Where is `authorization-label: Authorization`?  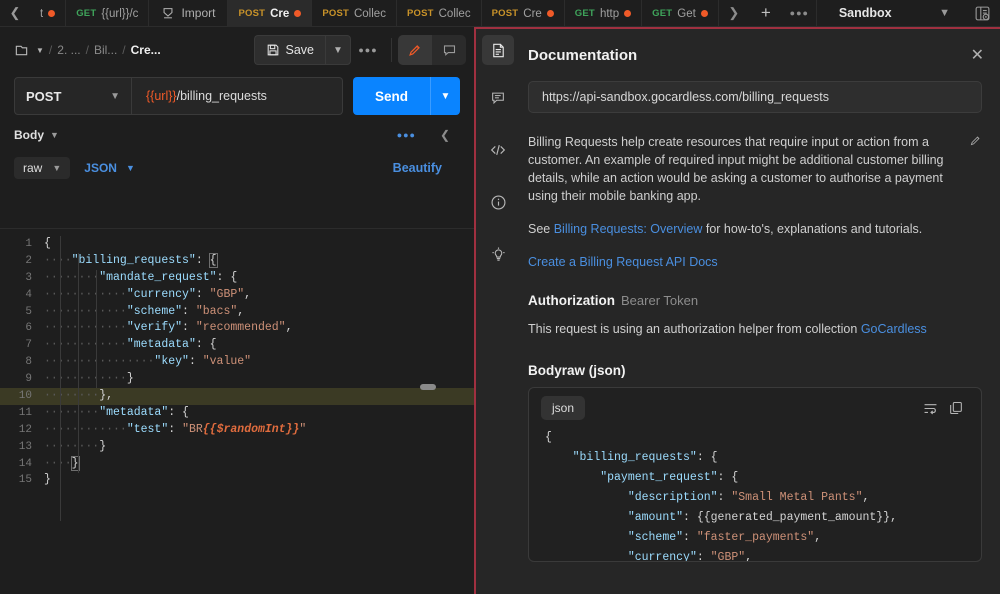 authorization-label: Authorization is located at coordinates (571, 300).